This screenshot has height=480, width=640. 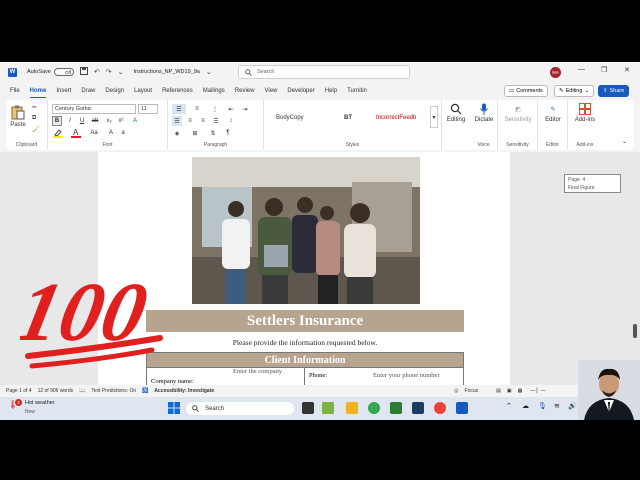 I want to click on tab-home: Home, so click(x=38, y=91).